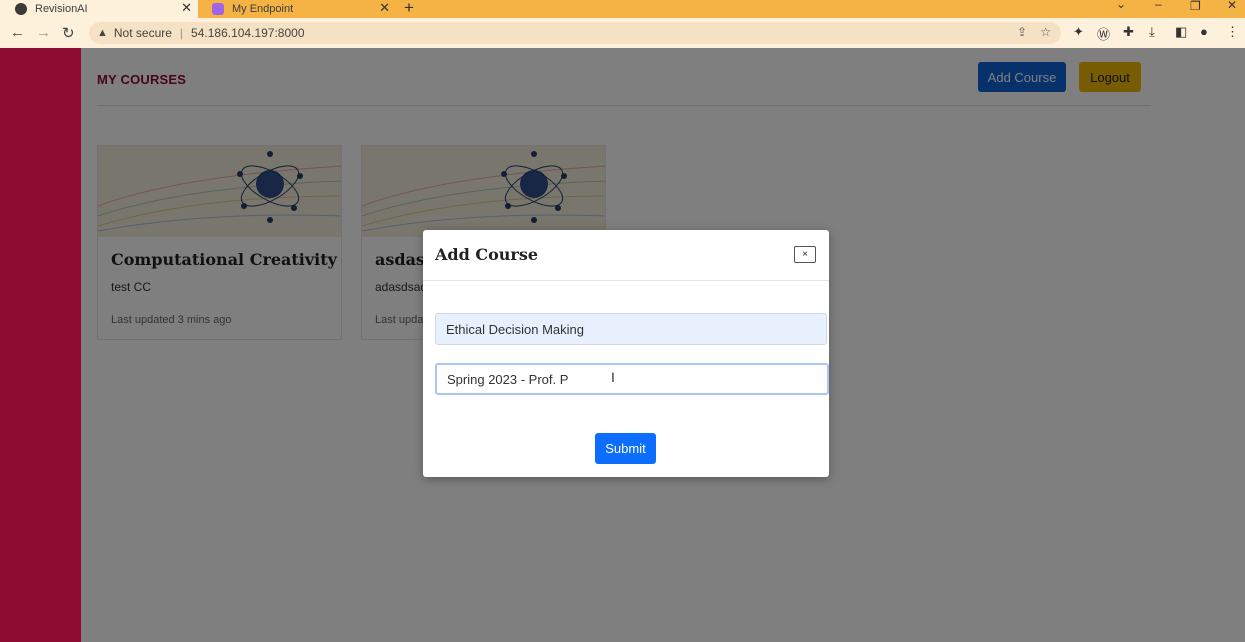 The height and width of the screenshot is (642, 1245). Describe the element at coordinates (1195, 6) in the screenshot. I see `maximize-icon: ❐` at that location.